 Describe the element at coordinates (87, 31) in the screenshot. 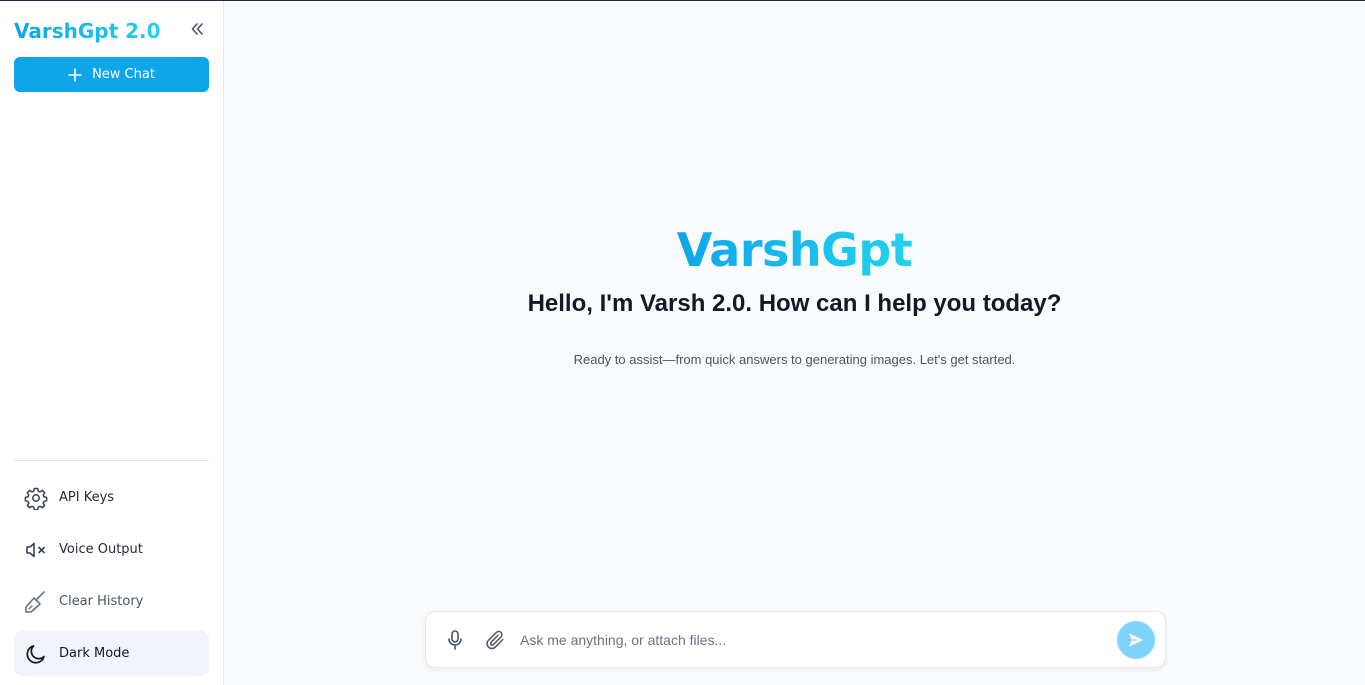

I see `app-brand: VarshGpt 2.0` at that location.